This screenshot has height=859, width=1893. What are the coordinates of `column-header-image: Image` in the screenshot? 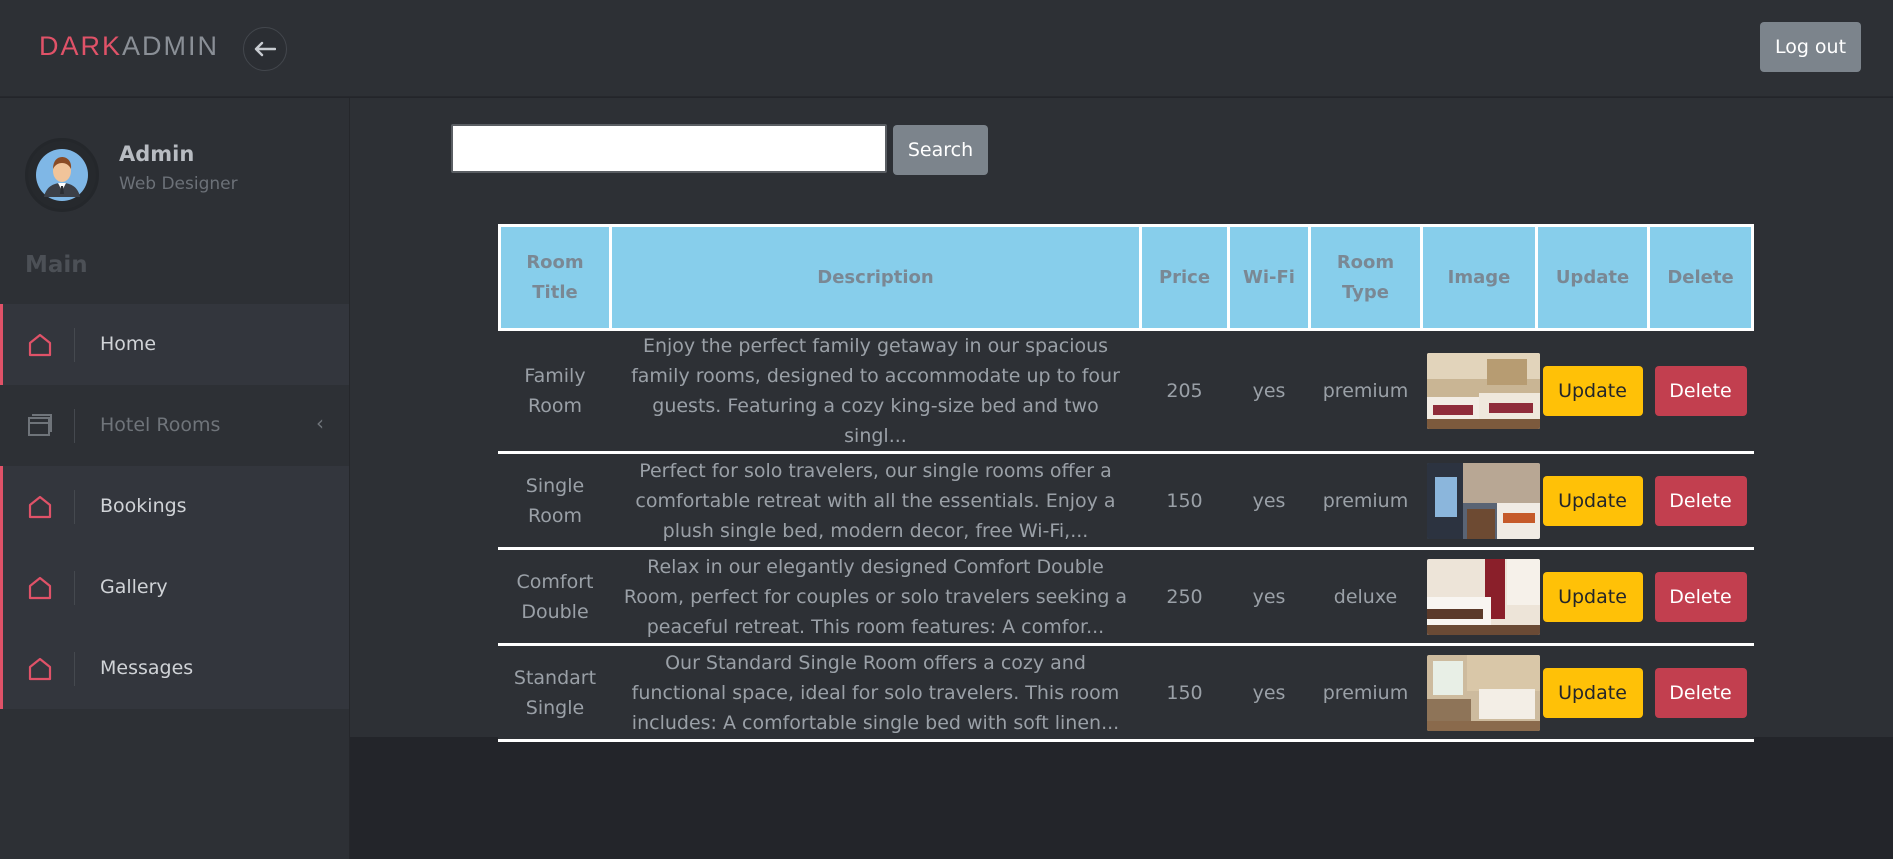 It's located at (1479, 277).